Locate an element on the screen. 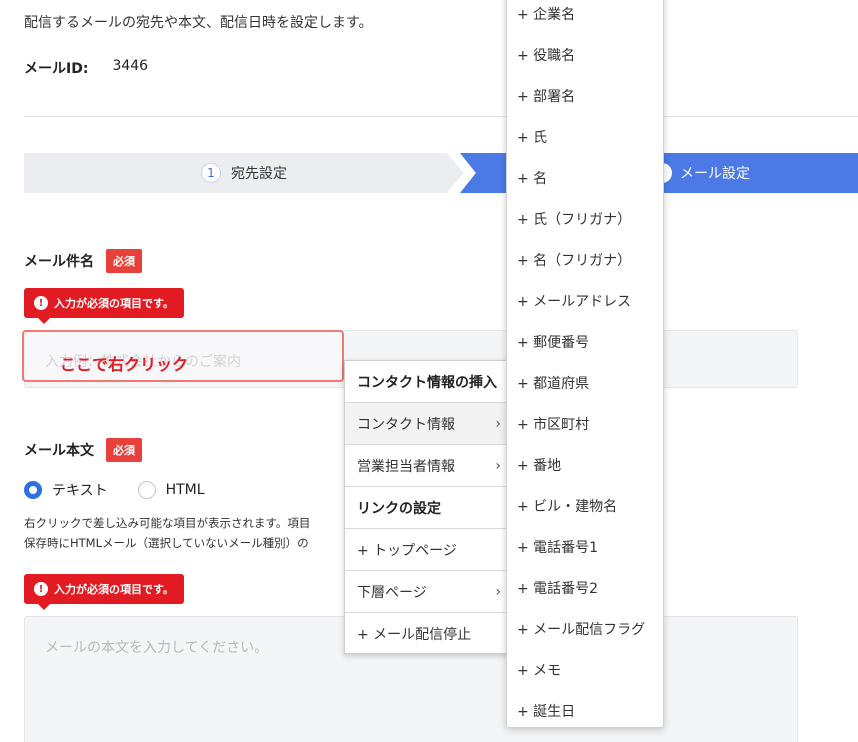 The image size is (858, 742). submenu-item: + メモ is located at coordinates (585, 669).